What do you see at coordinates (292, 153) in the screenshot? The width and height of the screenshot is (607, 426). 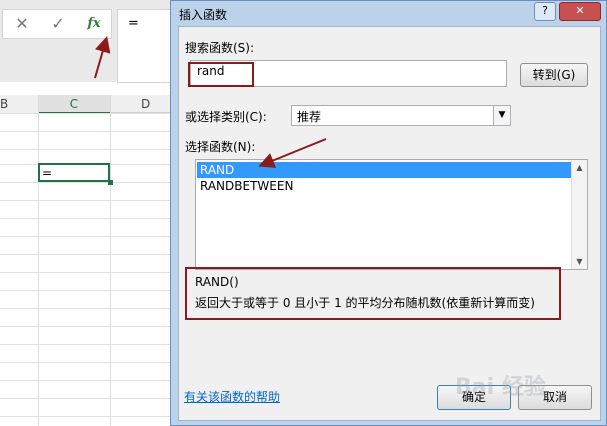 I see `arrow-to-rand-item` at bounding box center [292, 153].